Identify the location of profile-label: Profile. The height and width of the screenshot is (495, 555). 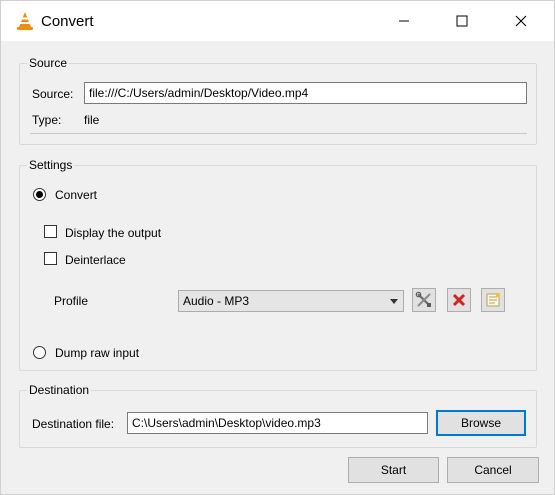
(71, 301).